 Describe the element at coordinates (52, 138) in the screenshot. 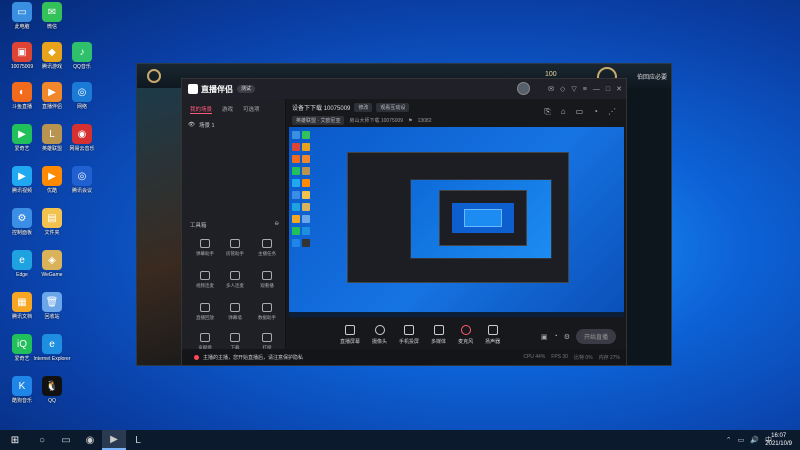

I see `desktop-icon: L 英雄联盟` at that location.